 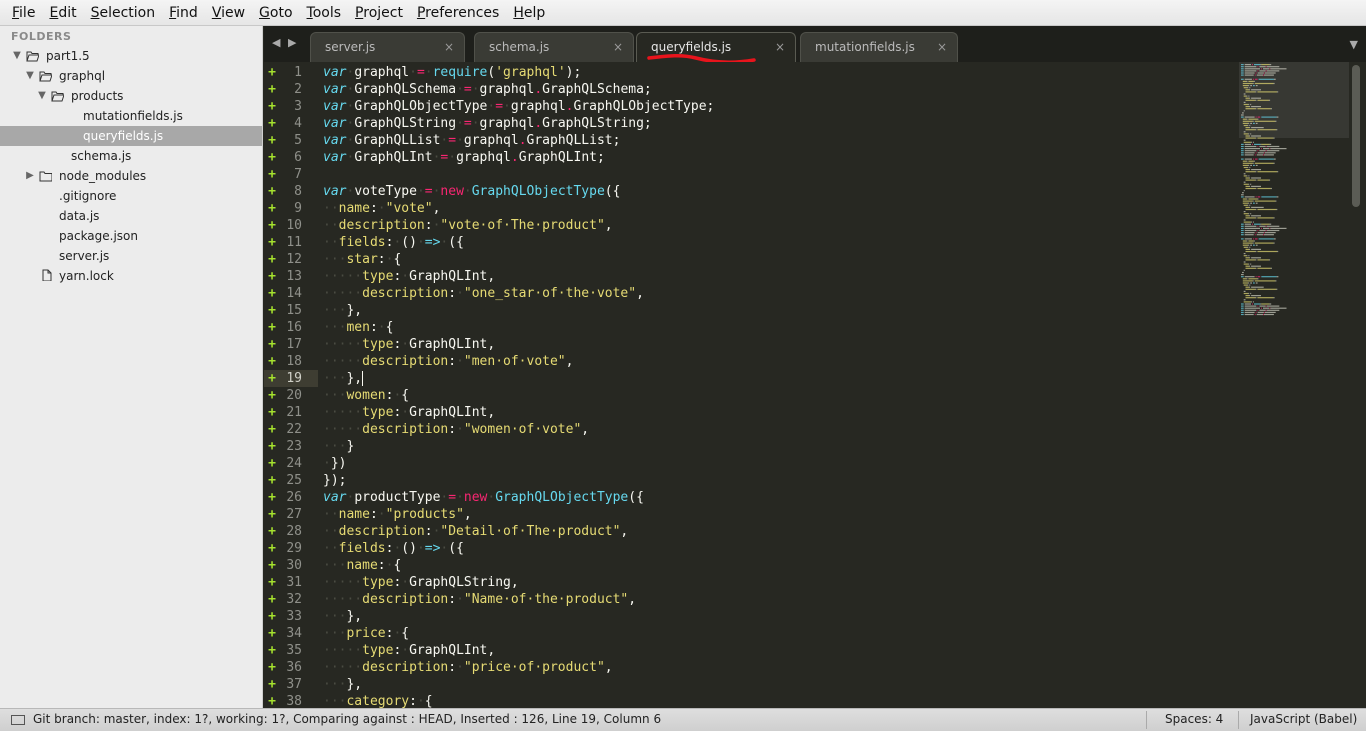 What do you see at coordinates (1354, 44) in the screenshot?
I see `tab-overflow-icon: ▼` at bounding box center [1354, 44].